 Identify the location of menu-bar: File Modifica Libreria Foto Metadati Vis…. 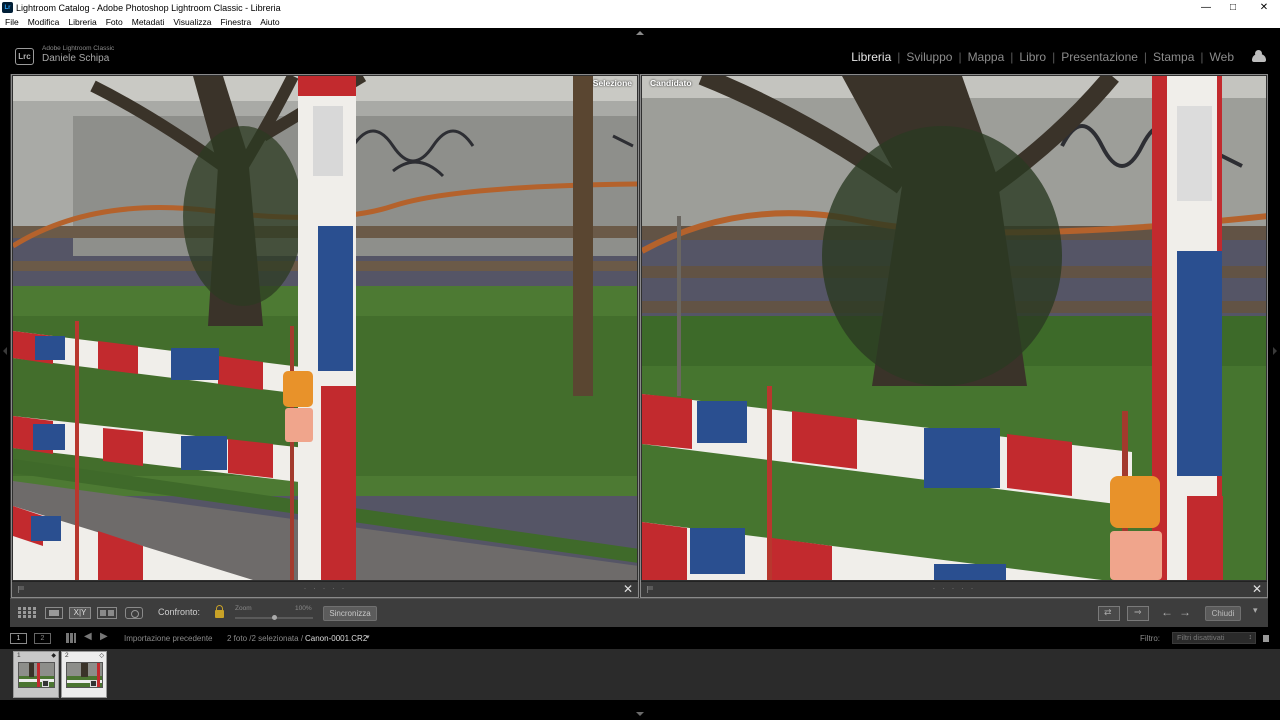
(640, 21).